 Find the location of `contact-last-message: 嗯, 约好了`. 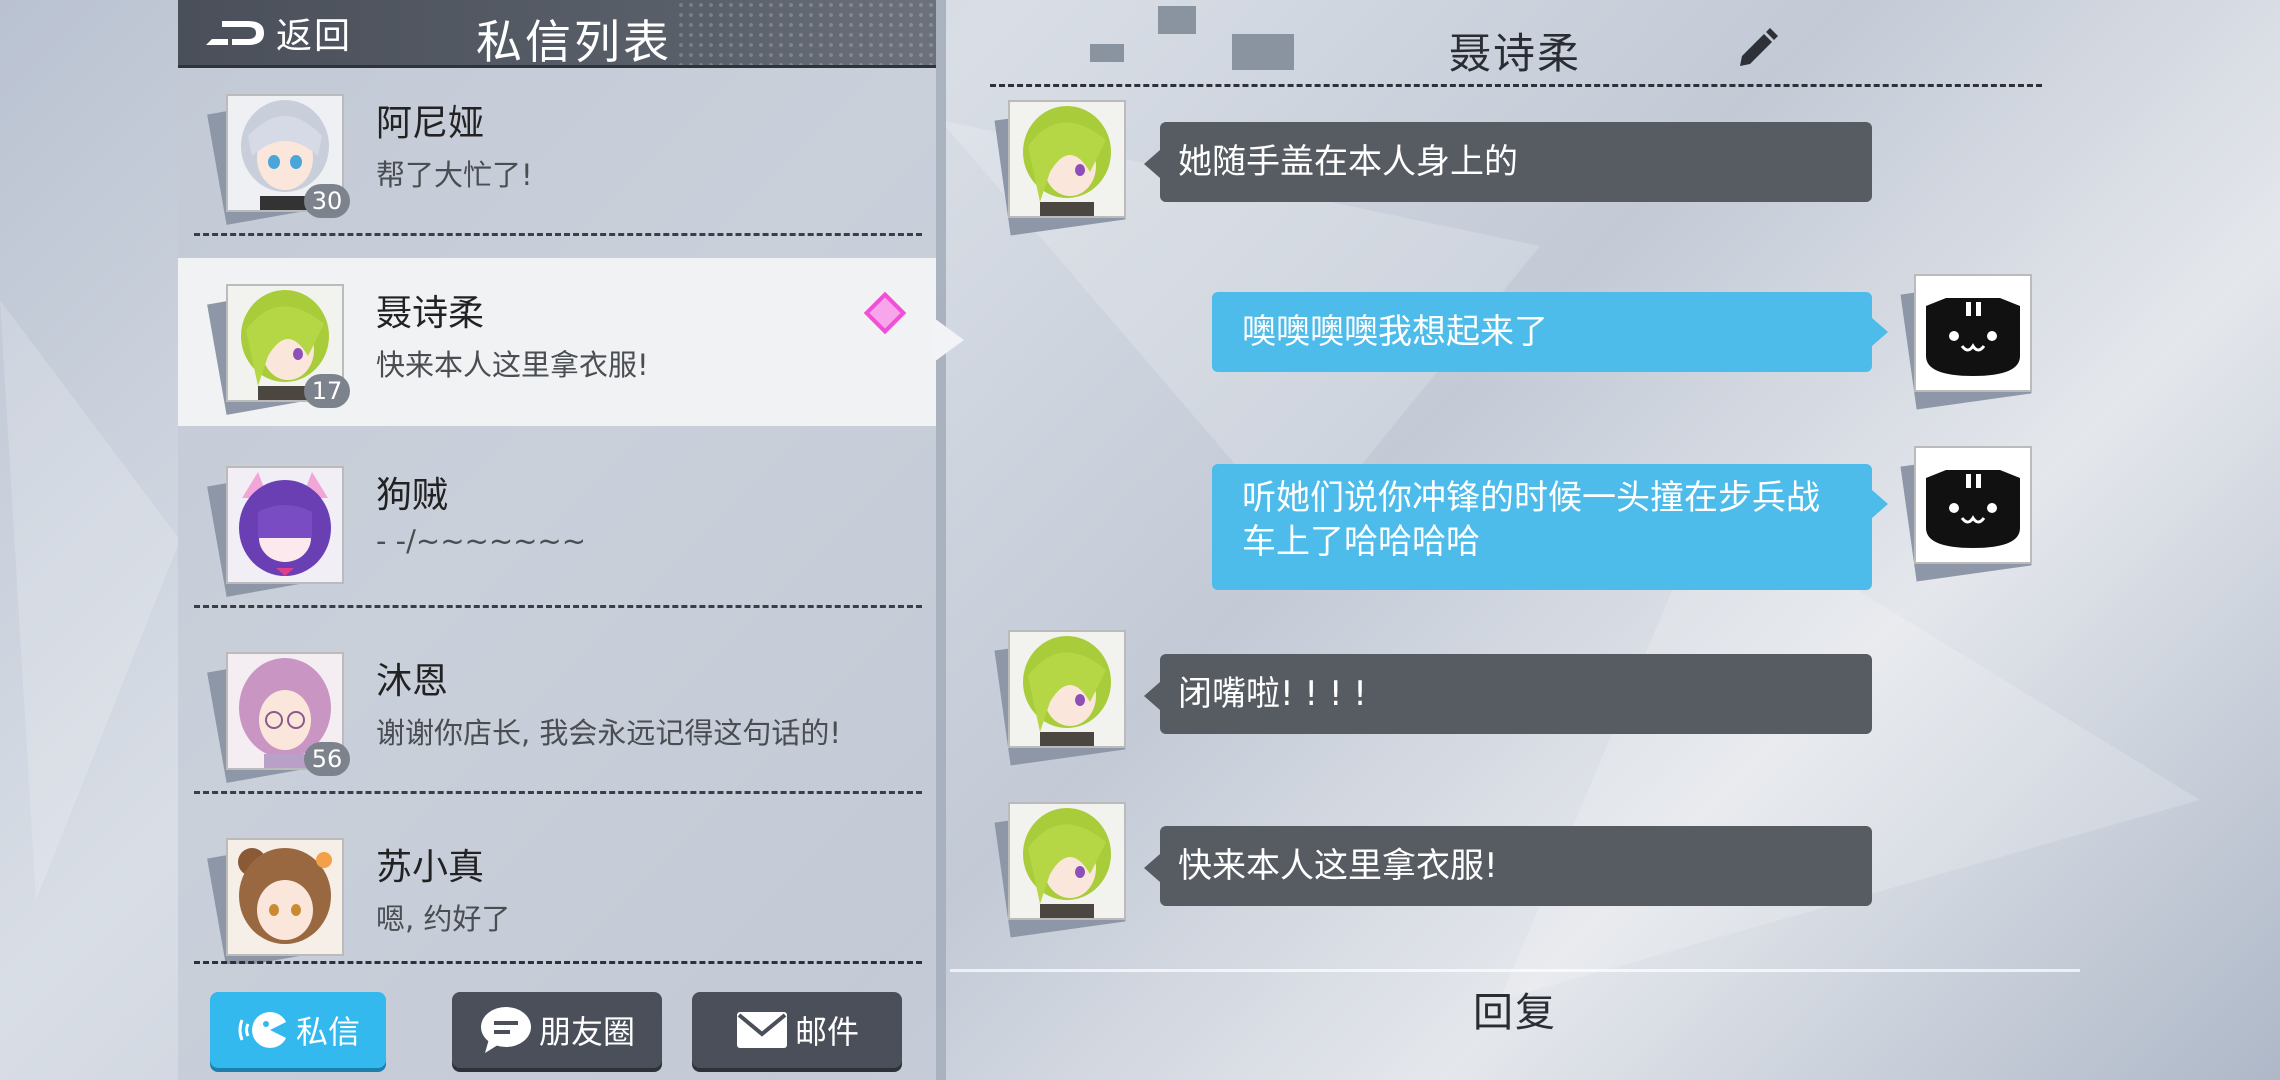

contact-last-message: 嗯, 约好了 is located at coordinates (443, 919).